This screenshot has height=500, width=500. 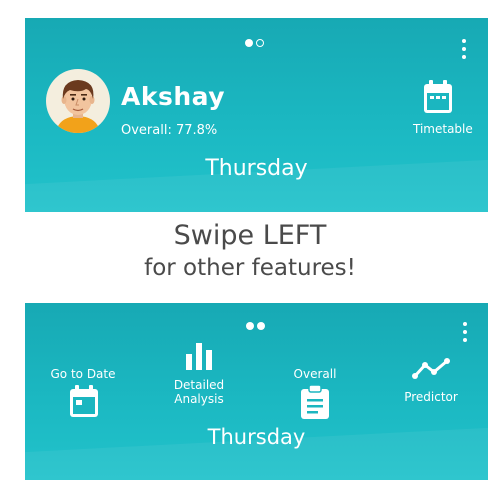 What do you see at coordinates (260, 43) in the screenshot?
I see `page-dot-inactive` at bounding box center [260, 43].